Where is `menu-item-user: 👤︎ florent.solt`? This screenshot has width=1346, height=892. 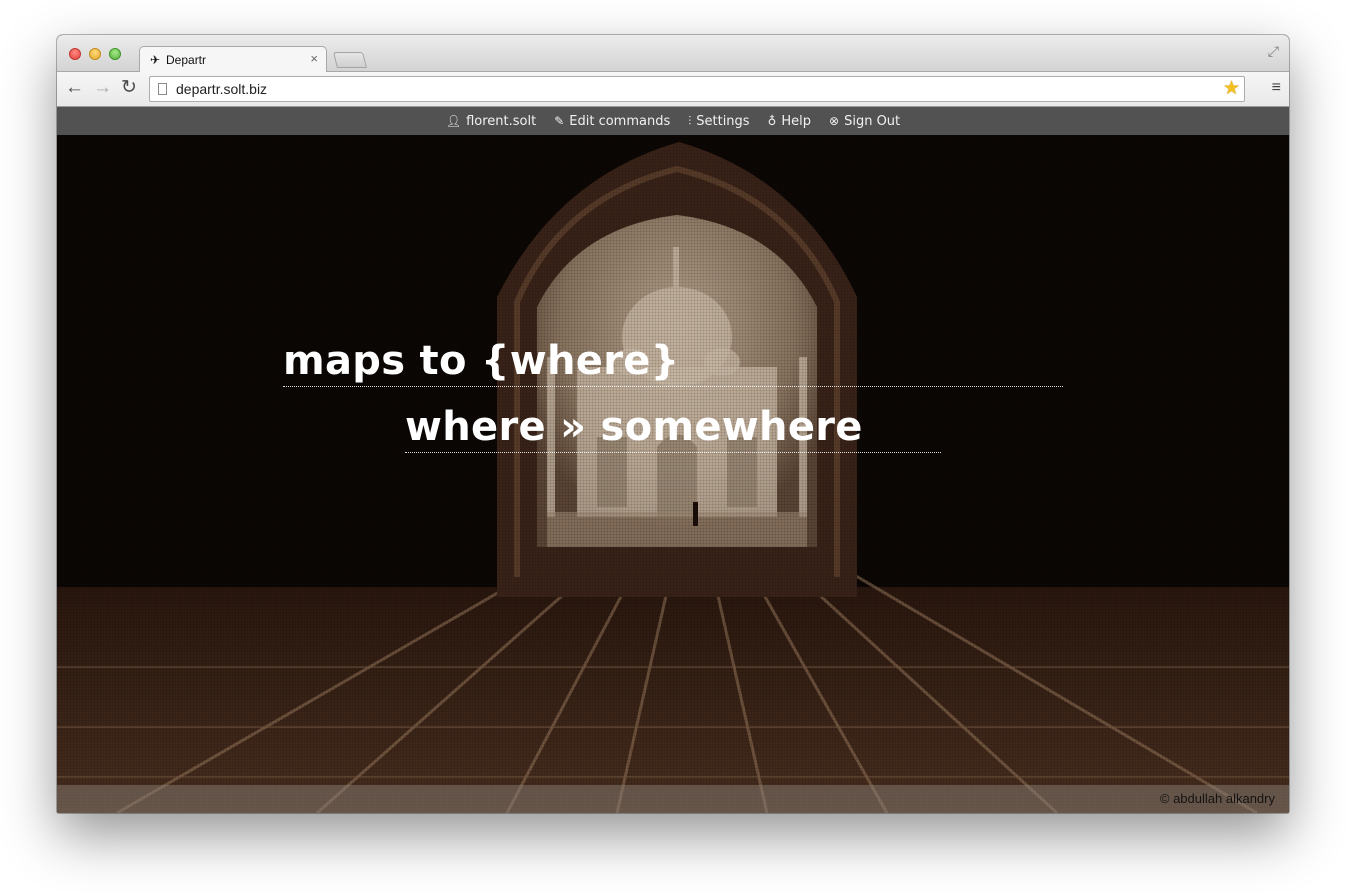
menu-item-user: 👤︎ florent.solt is located at coordinates (491, 121).